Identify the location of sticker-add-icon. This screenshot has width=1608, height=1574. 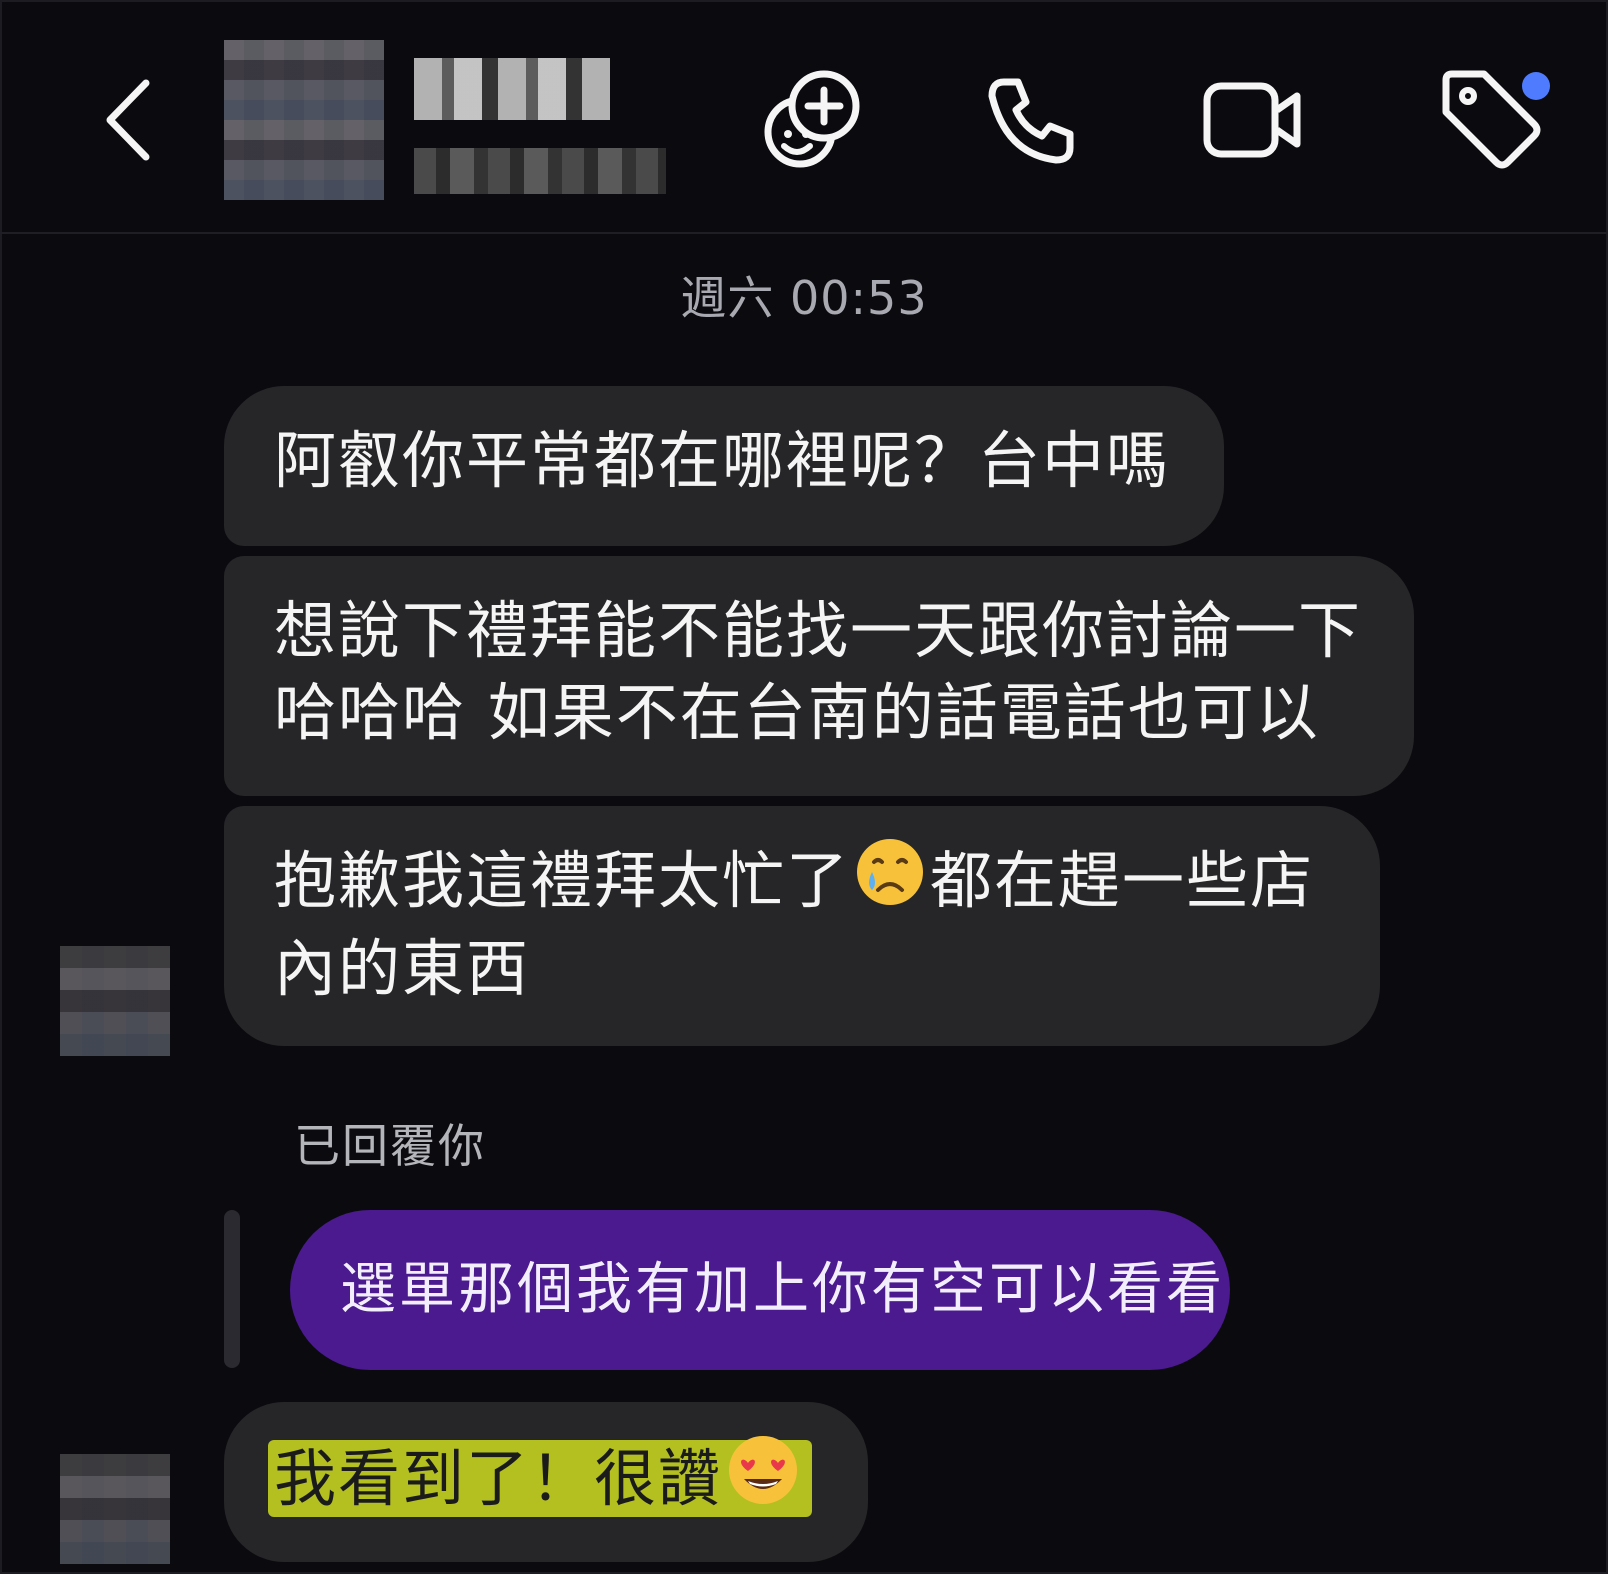
(812, 119).